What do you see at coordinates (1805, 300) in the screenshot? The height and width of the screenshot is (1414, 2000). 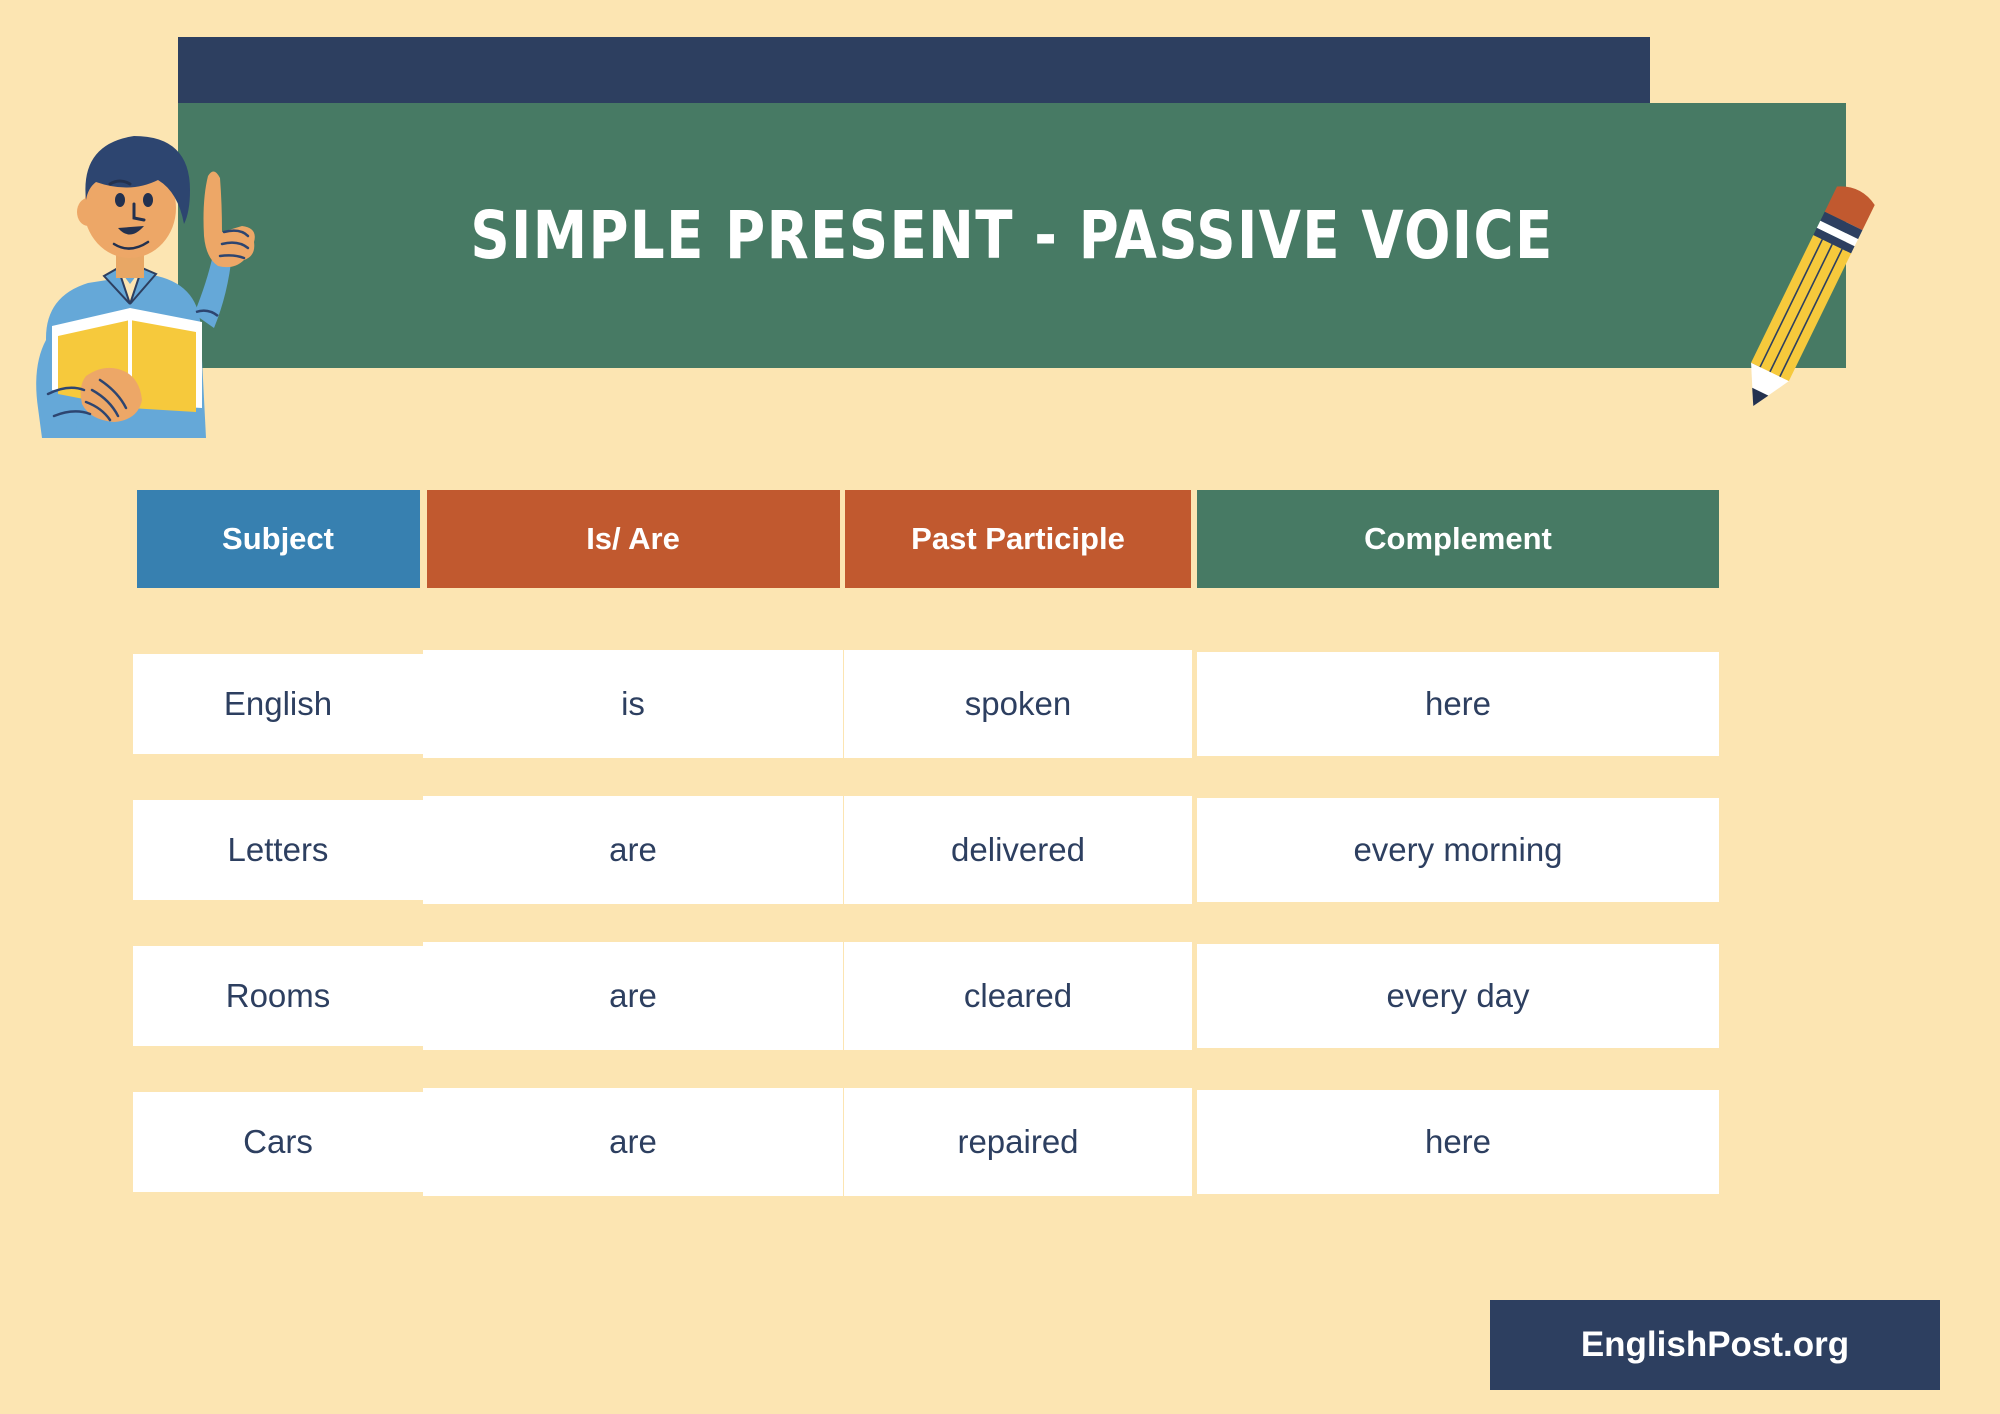 I see `pencil-icon` at bounding box center [1805, 300].